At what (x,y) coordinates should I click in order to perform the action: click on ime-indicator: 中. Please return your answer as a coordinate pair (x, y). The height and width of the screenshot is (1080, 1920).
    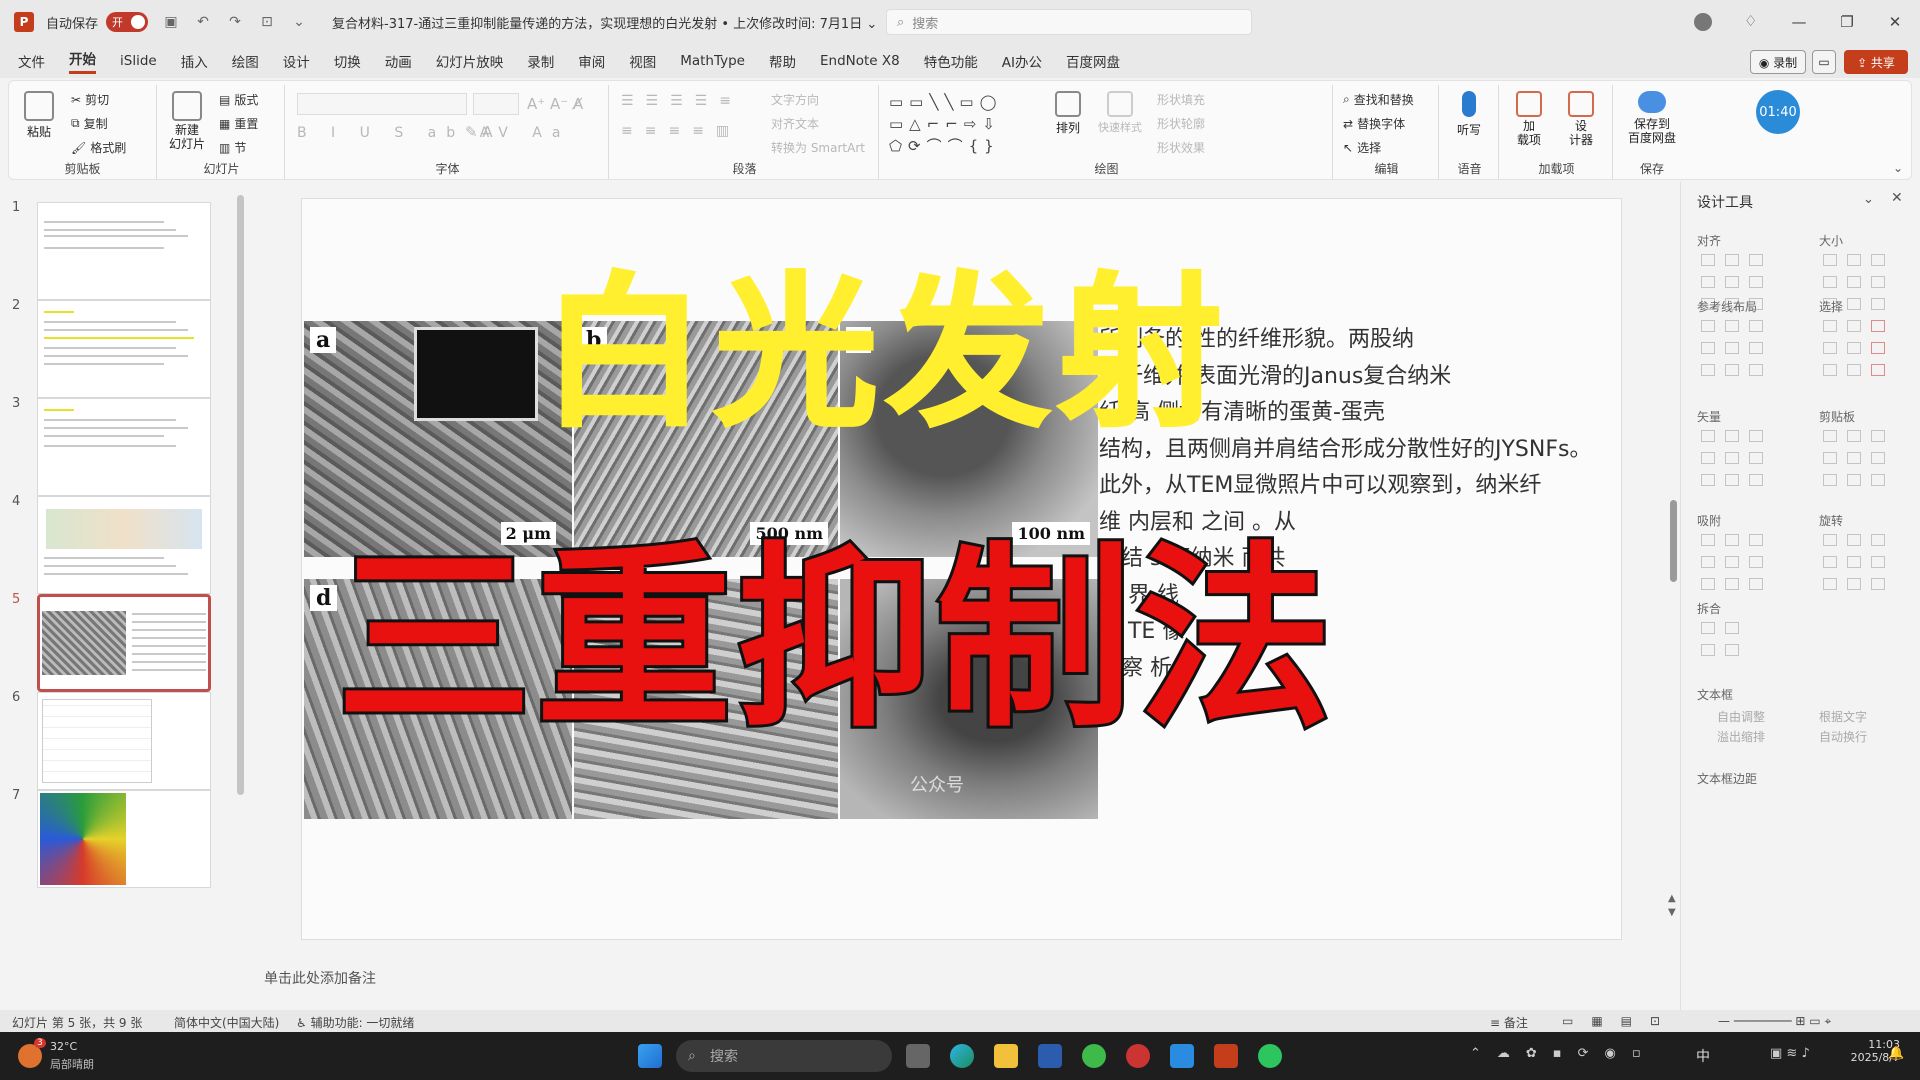
    Looking at the image, I should click on (1703, 1056).